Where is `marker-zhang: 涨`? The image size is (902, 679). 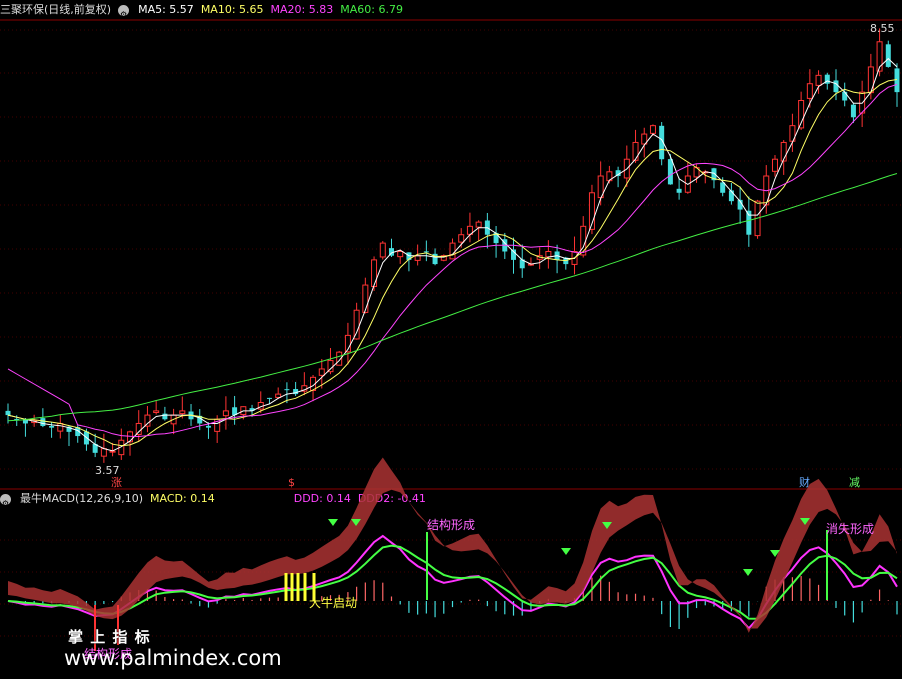 marker-zhang: 涨 is located at coordinates (116, 482).